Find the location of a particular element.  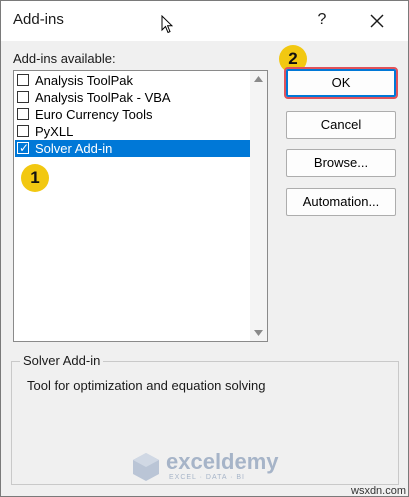

list-item-label: Solver Add-in is located at coordinates (74, 148).